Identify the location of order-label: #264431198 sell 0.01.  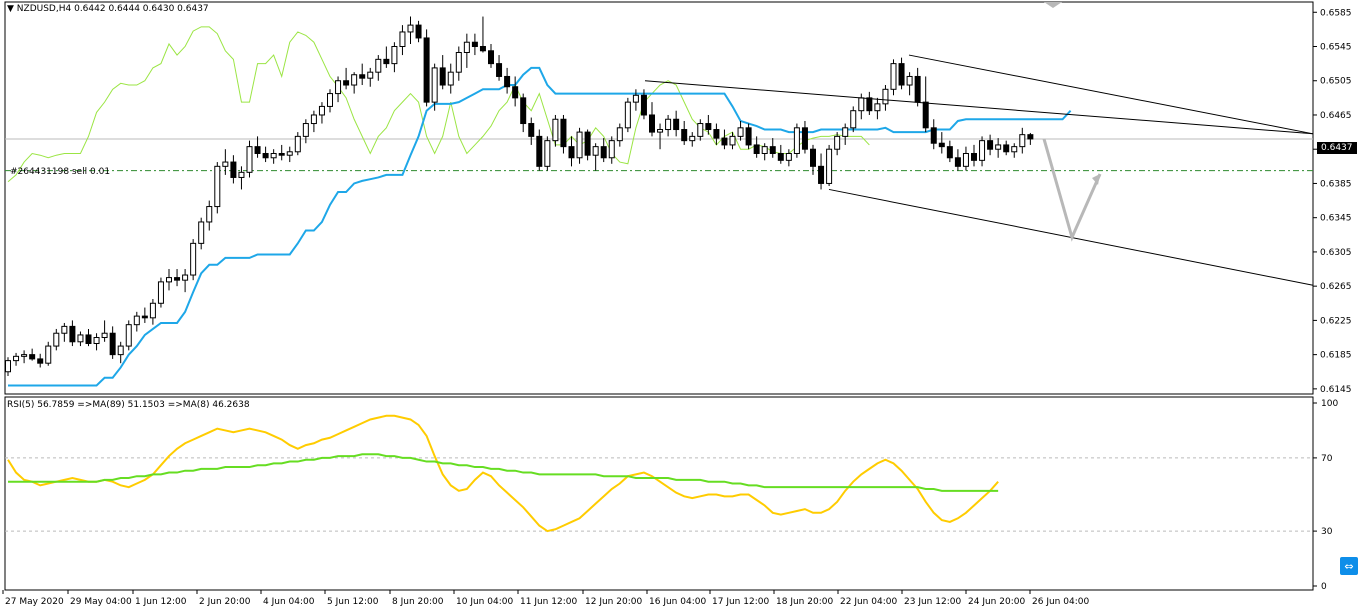
(60, 172).